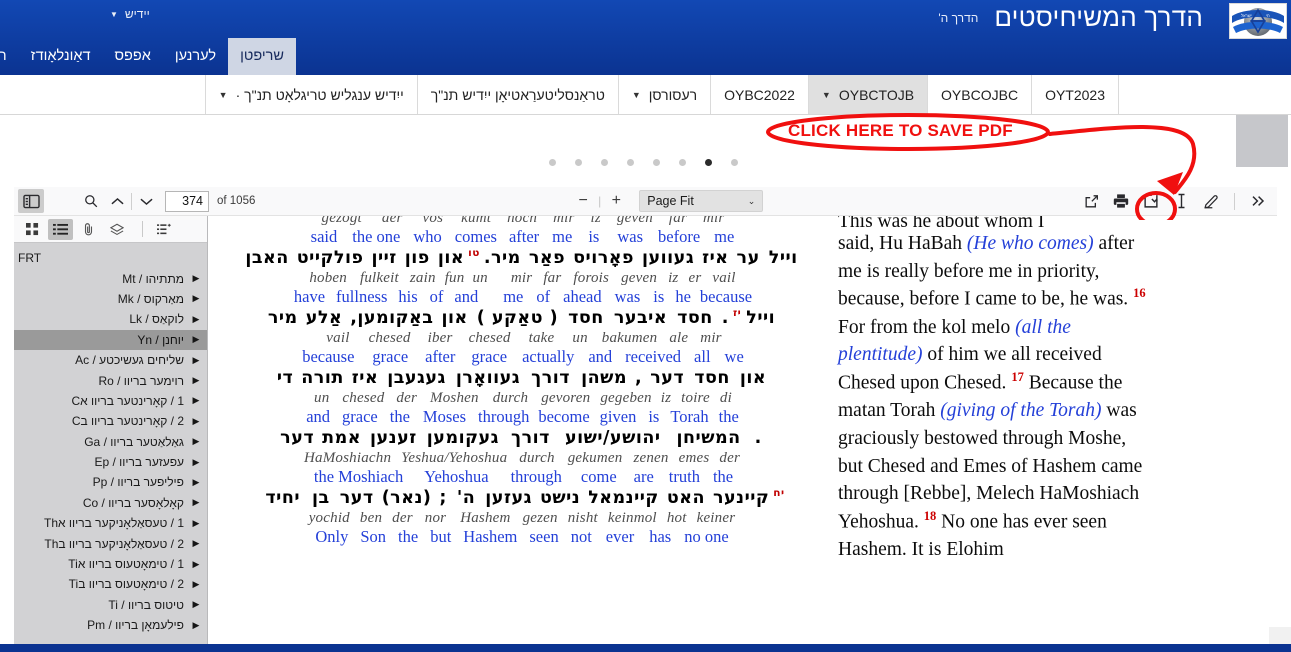 This screenshot has height=652, width=1291. Describe the element at coordinates (127, 421) in the screenshot. I see `outline-item-label: 2 / קאָרינטער בריוו בC` at that location.